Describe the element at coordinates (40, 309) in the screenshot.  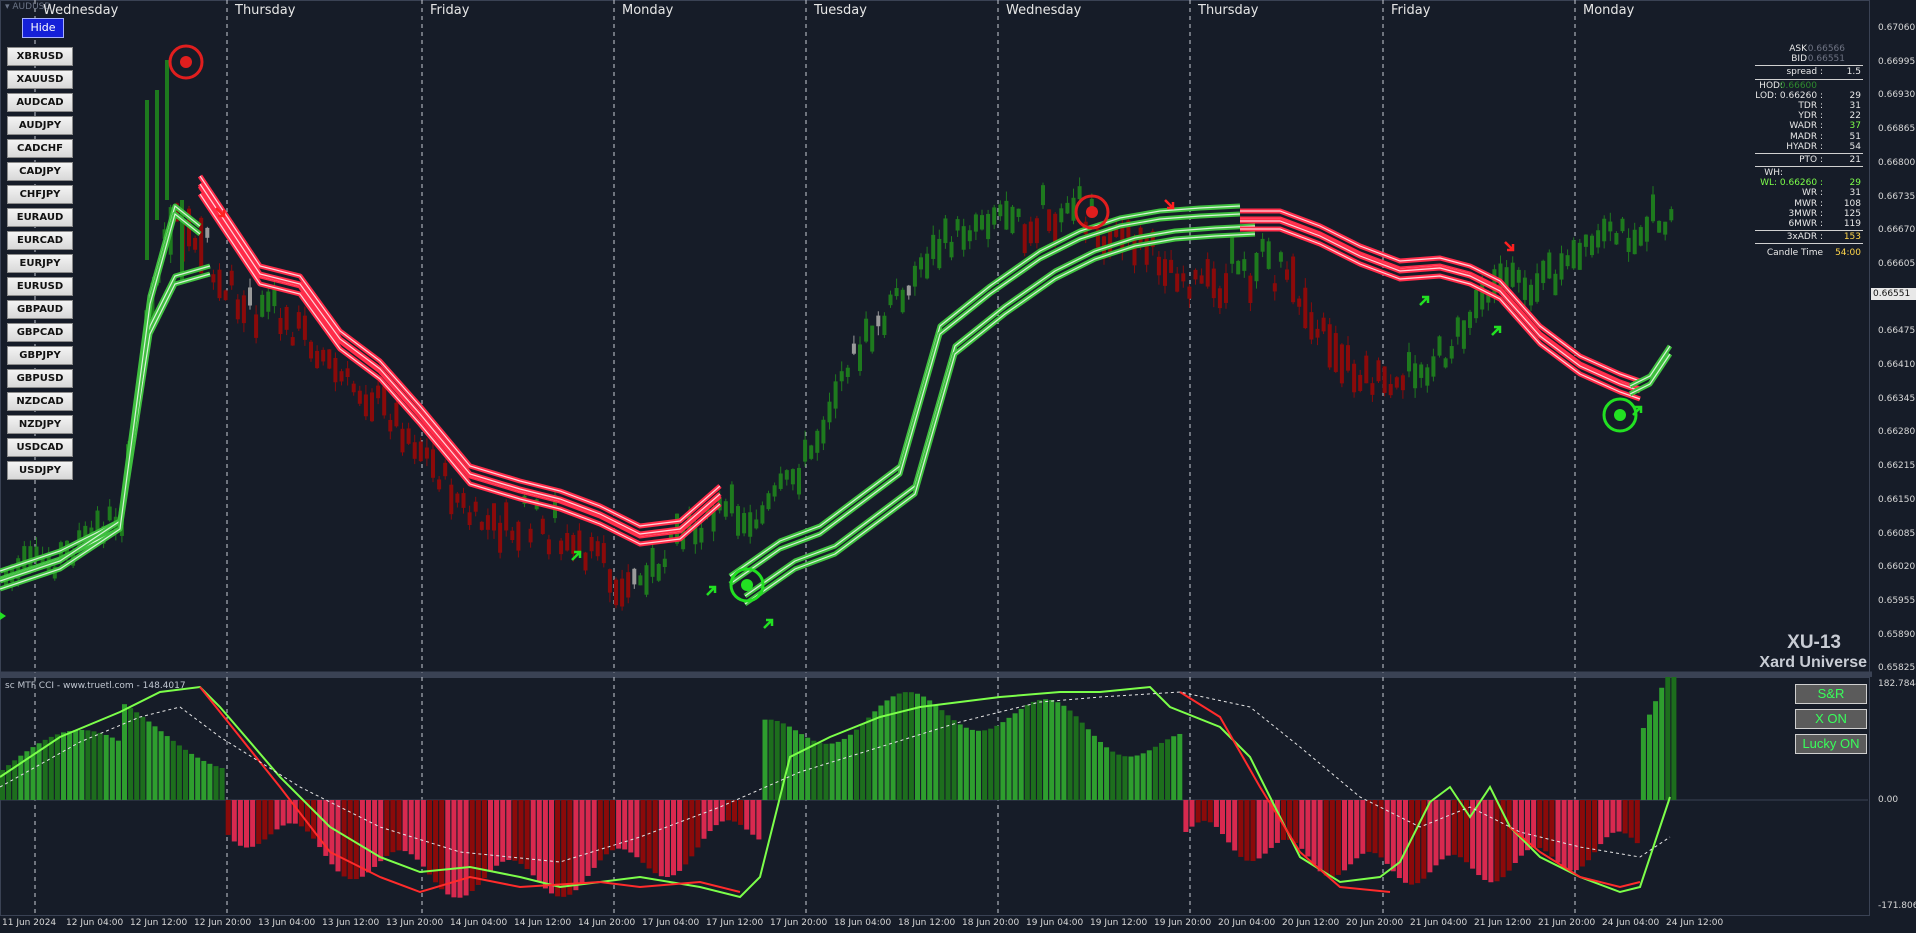
I see `symbol-button-gbpaud: GBPAUD` at that location.